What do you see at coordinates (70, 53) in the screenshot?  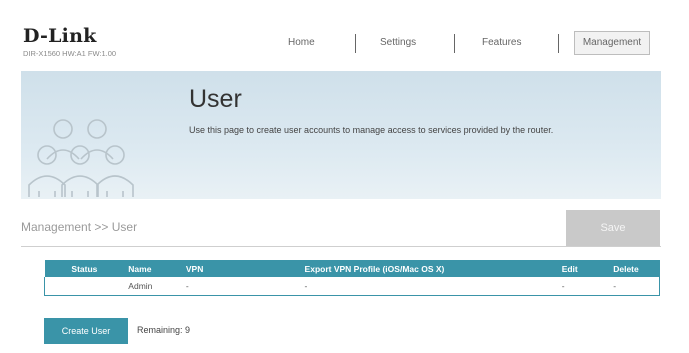 I see `device-info: DIR-X1560 HW:A1 FW:1.00` at bounding box center [70, 53].